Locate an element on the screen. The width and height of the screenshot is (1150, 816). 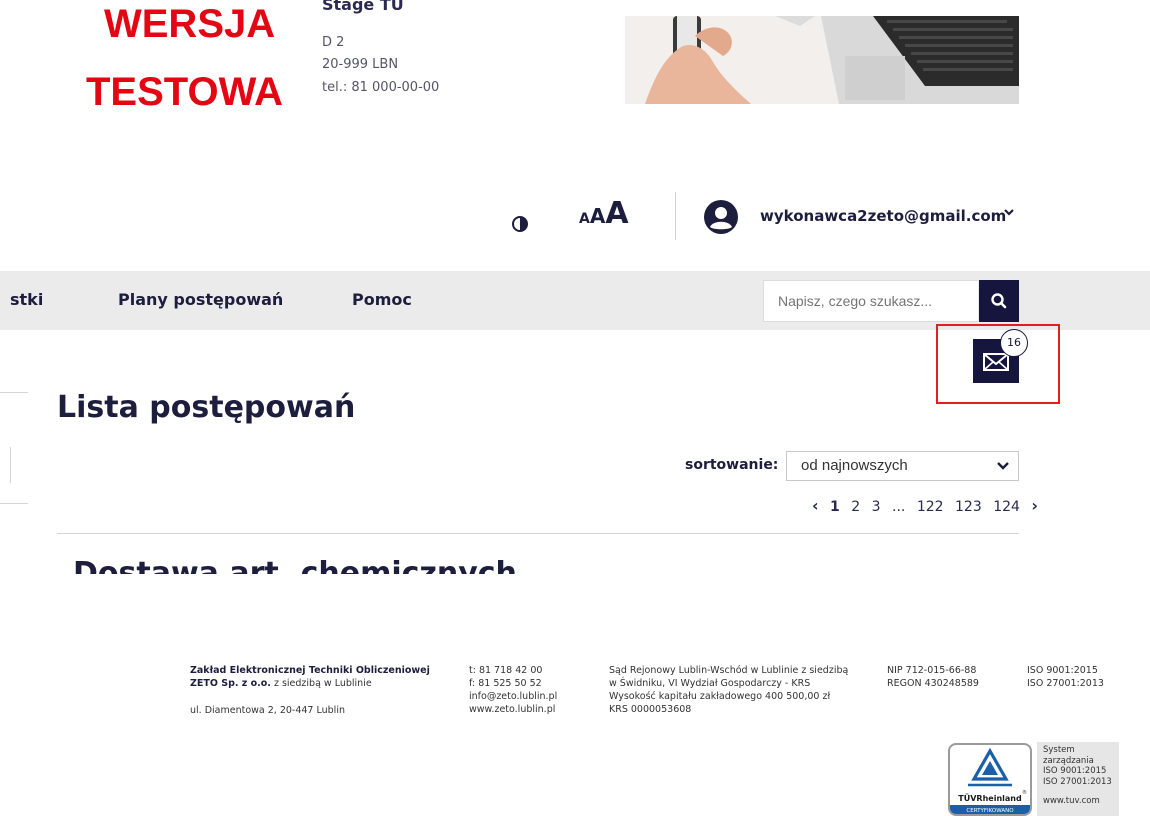
footer-phone: t: 81 718 42 00 is located at coordinates (506, 670).